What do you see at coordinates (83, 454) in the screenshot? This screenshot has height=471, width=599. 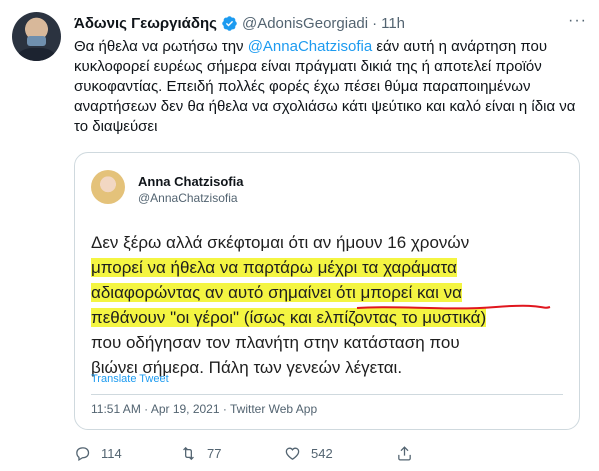 I see `reply-icon` at bounding box center [83, 454].